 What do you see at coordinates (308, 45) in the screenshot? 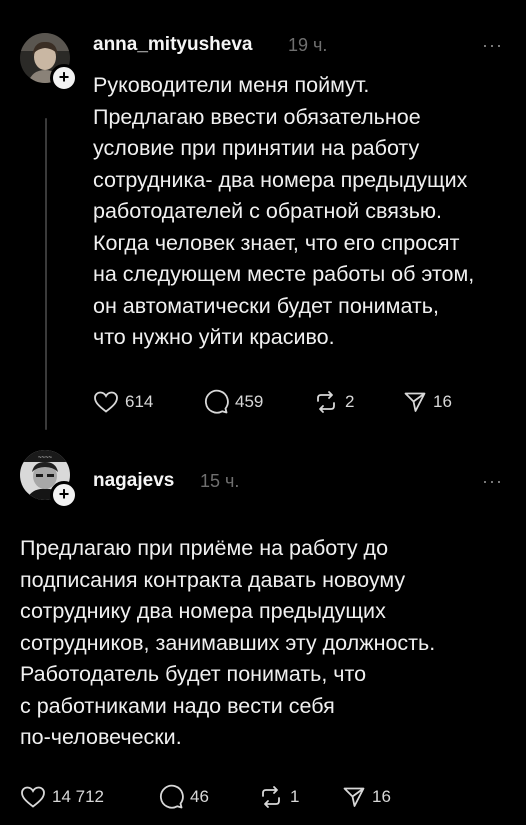
I see `post-time: 19 ч.` at bounding box center [308, 45].